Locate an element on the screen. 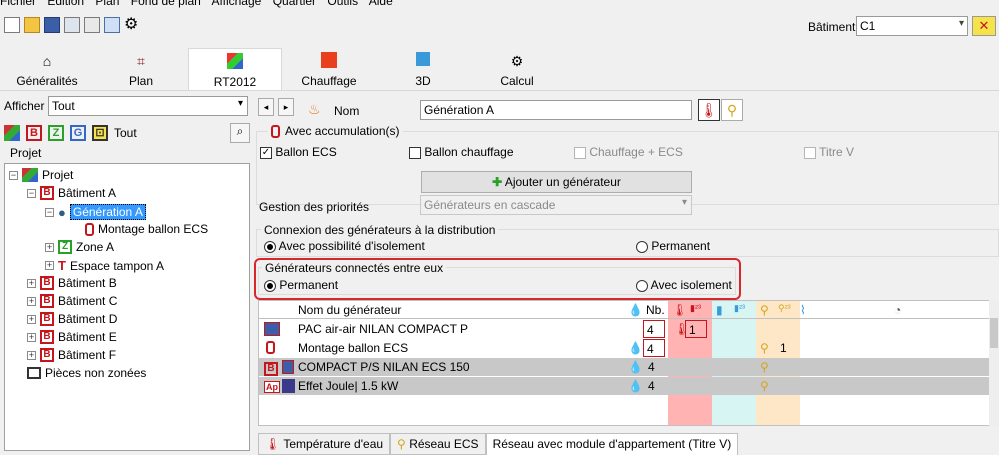  filter-tout-label: Tout is located at coordinates (125, 133).